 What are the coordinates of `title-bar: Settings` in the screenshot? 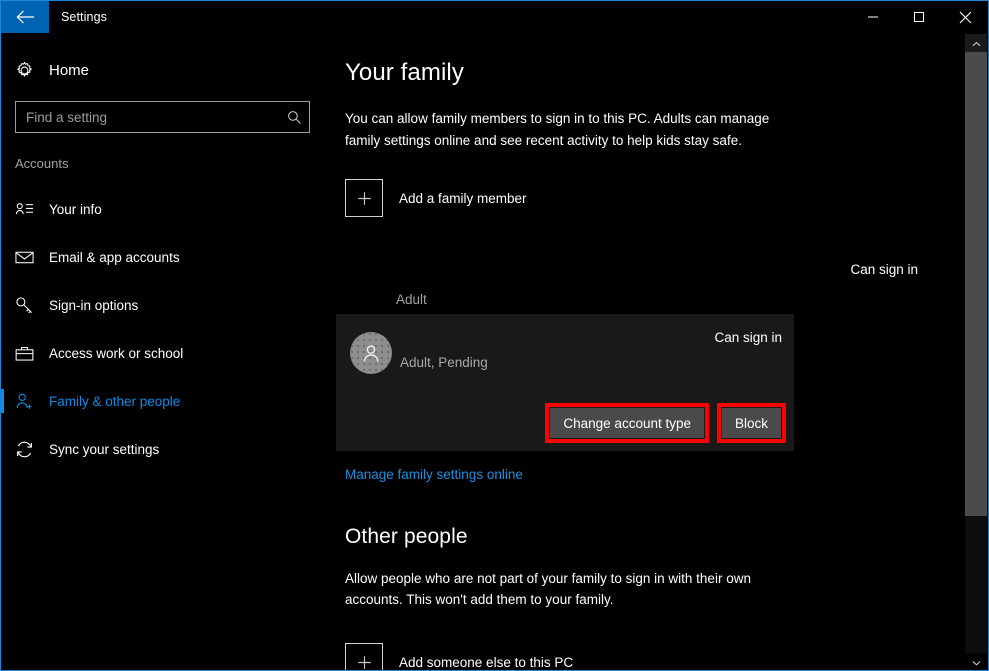 It's located at (494, 17).